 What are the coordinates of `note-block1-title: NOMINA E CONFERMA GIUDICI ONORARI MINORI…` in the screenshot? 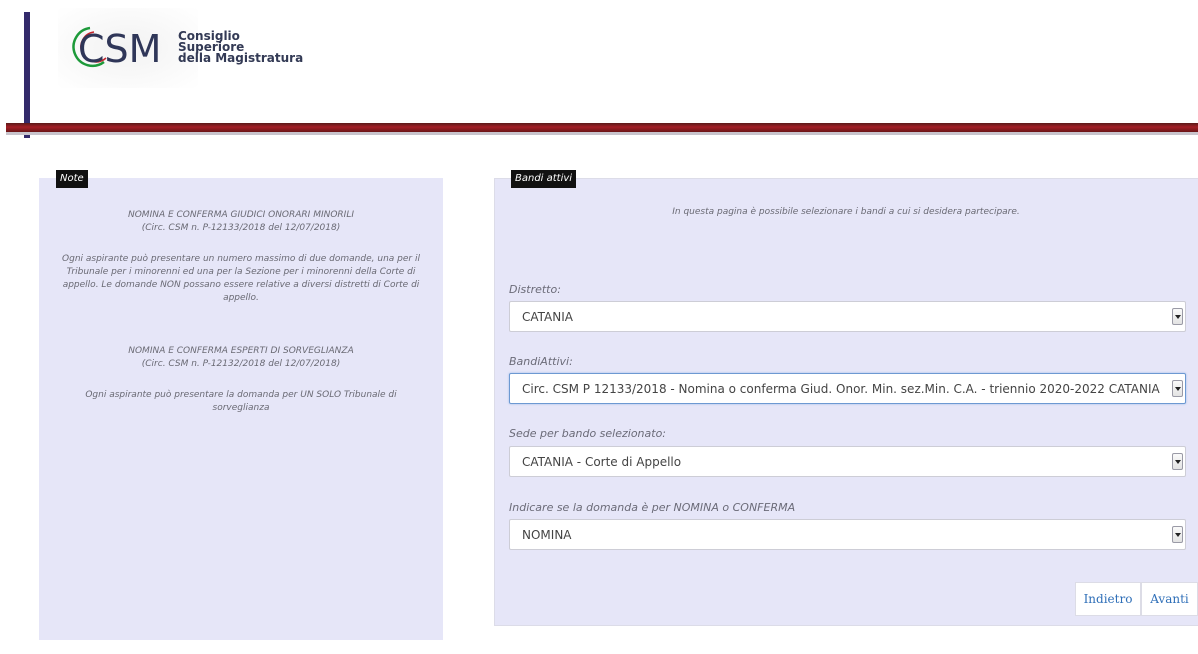 It's located at (241, 215).